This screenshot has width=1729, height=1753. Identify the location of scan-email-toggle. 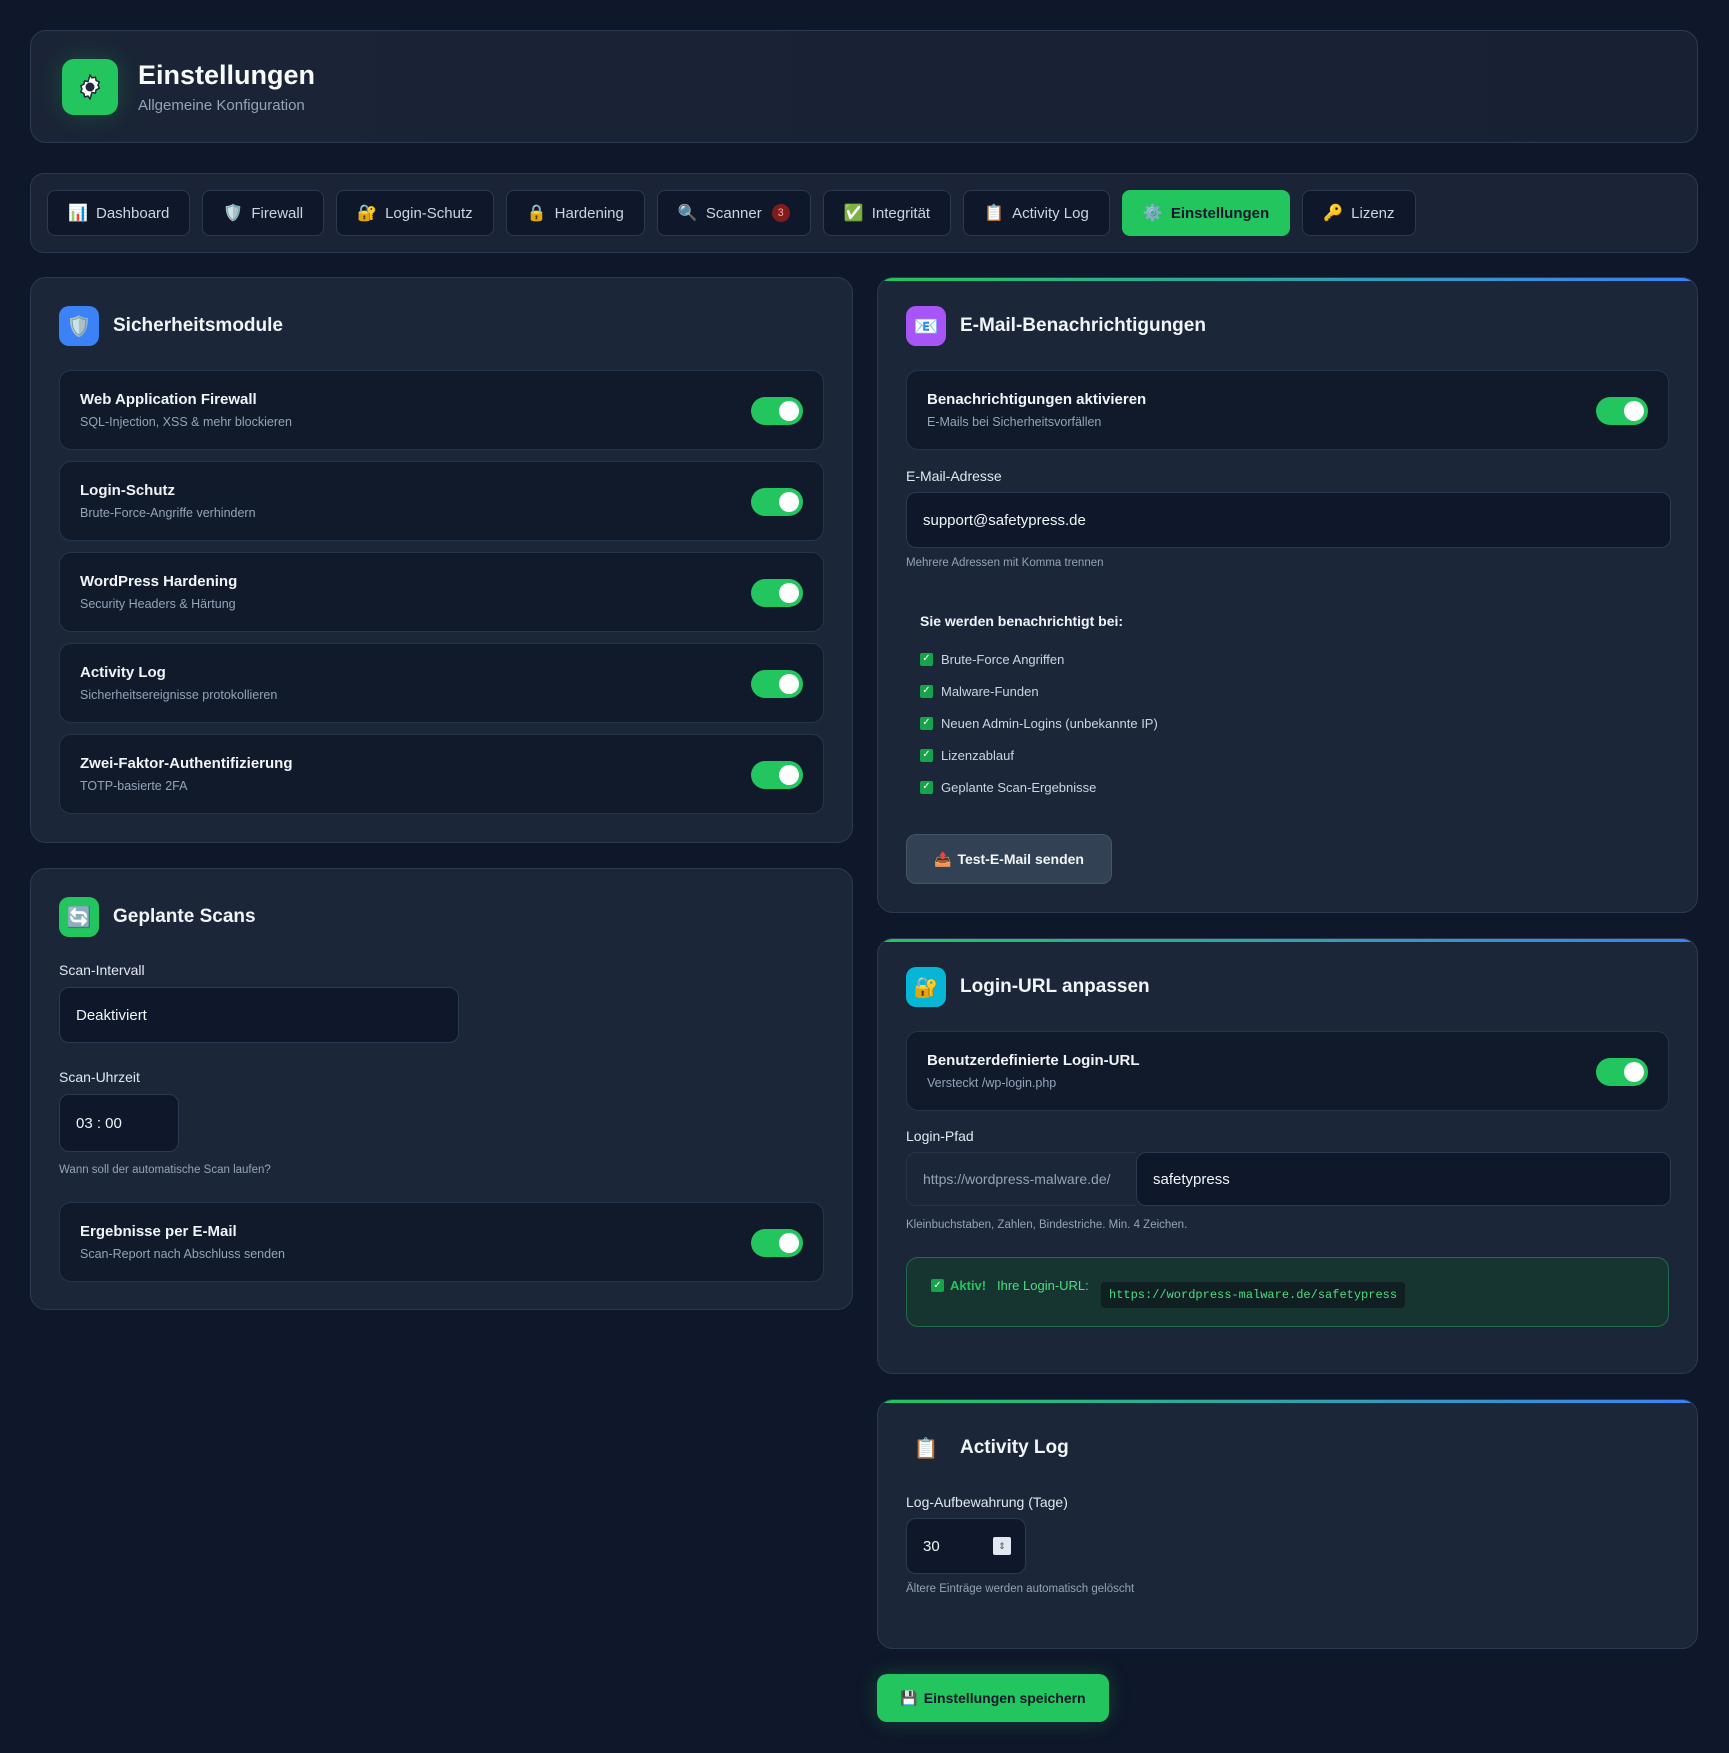
(777, 1243).